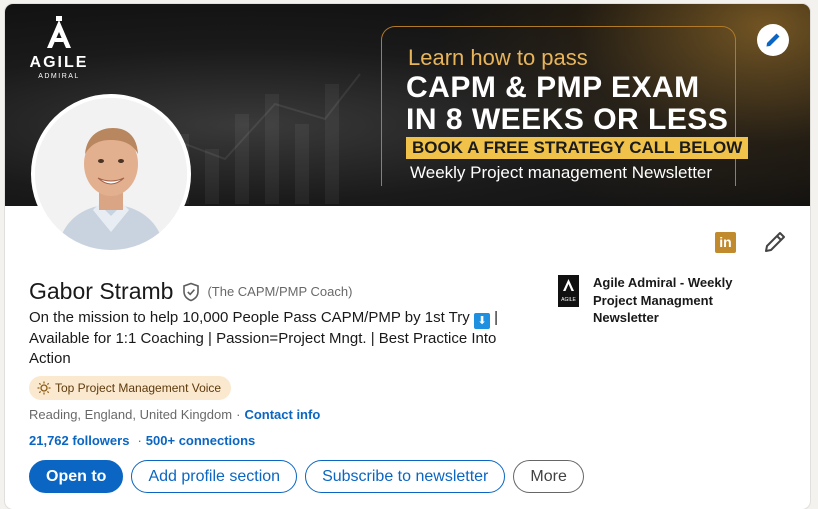  I want to click on linkedin-icon: in, so click(725, 242).